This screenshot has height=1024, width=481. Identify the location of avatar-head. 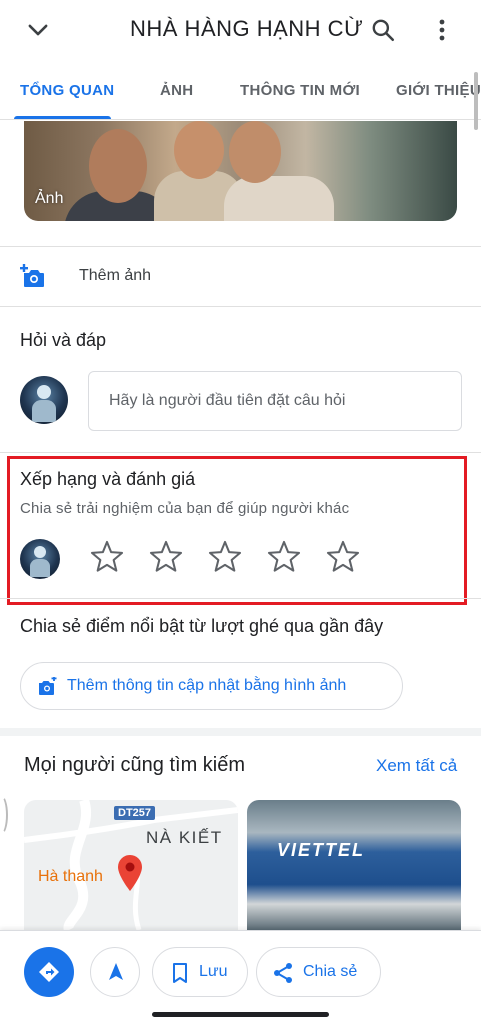
(44, 392).